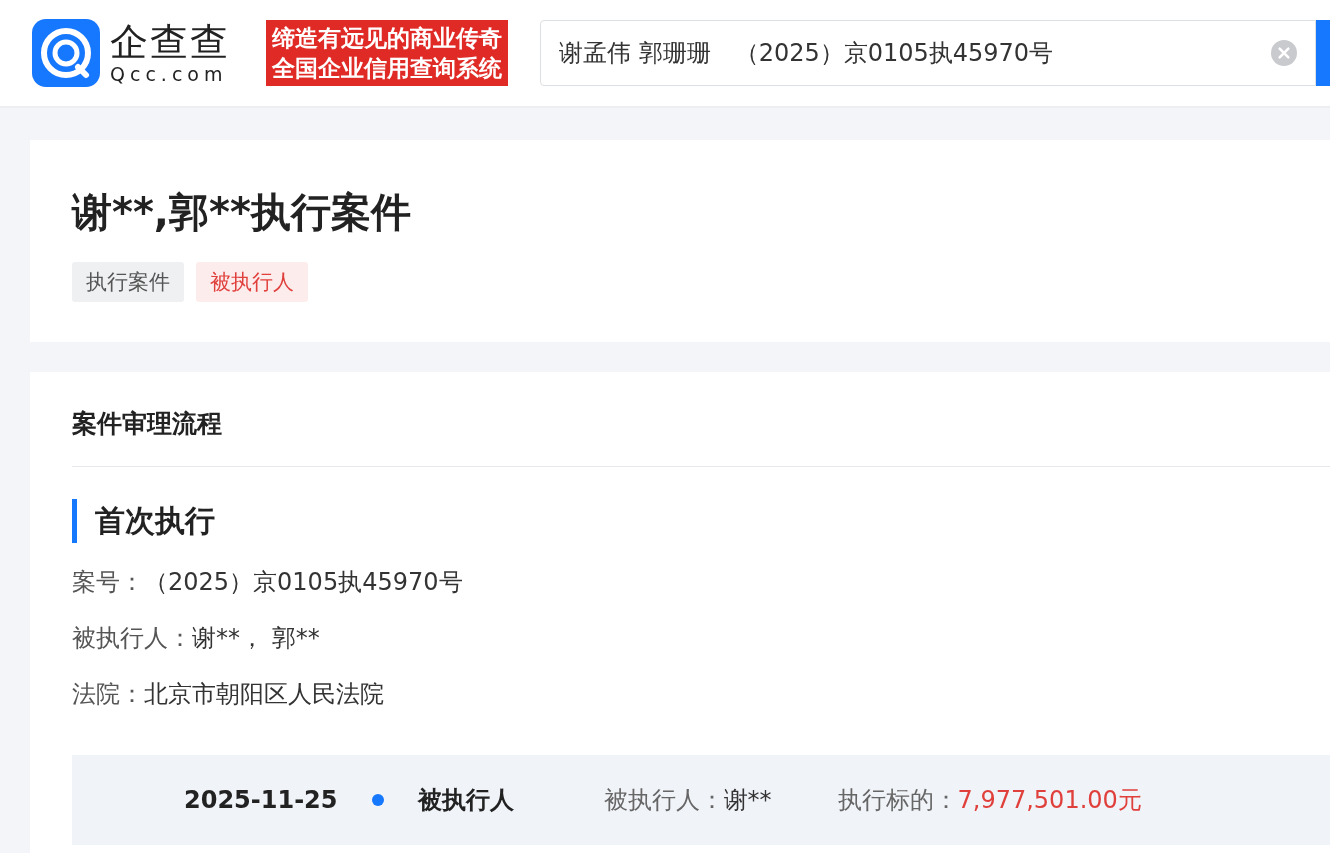 The height and width of the screenshot is (853, 1330). Describe the element at coordinates (108, 694) in the screenshot. I see `field-label: 法院：` at that location.